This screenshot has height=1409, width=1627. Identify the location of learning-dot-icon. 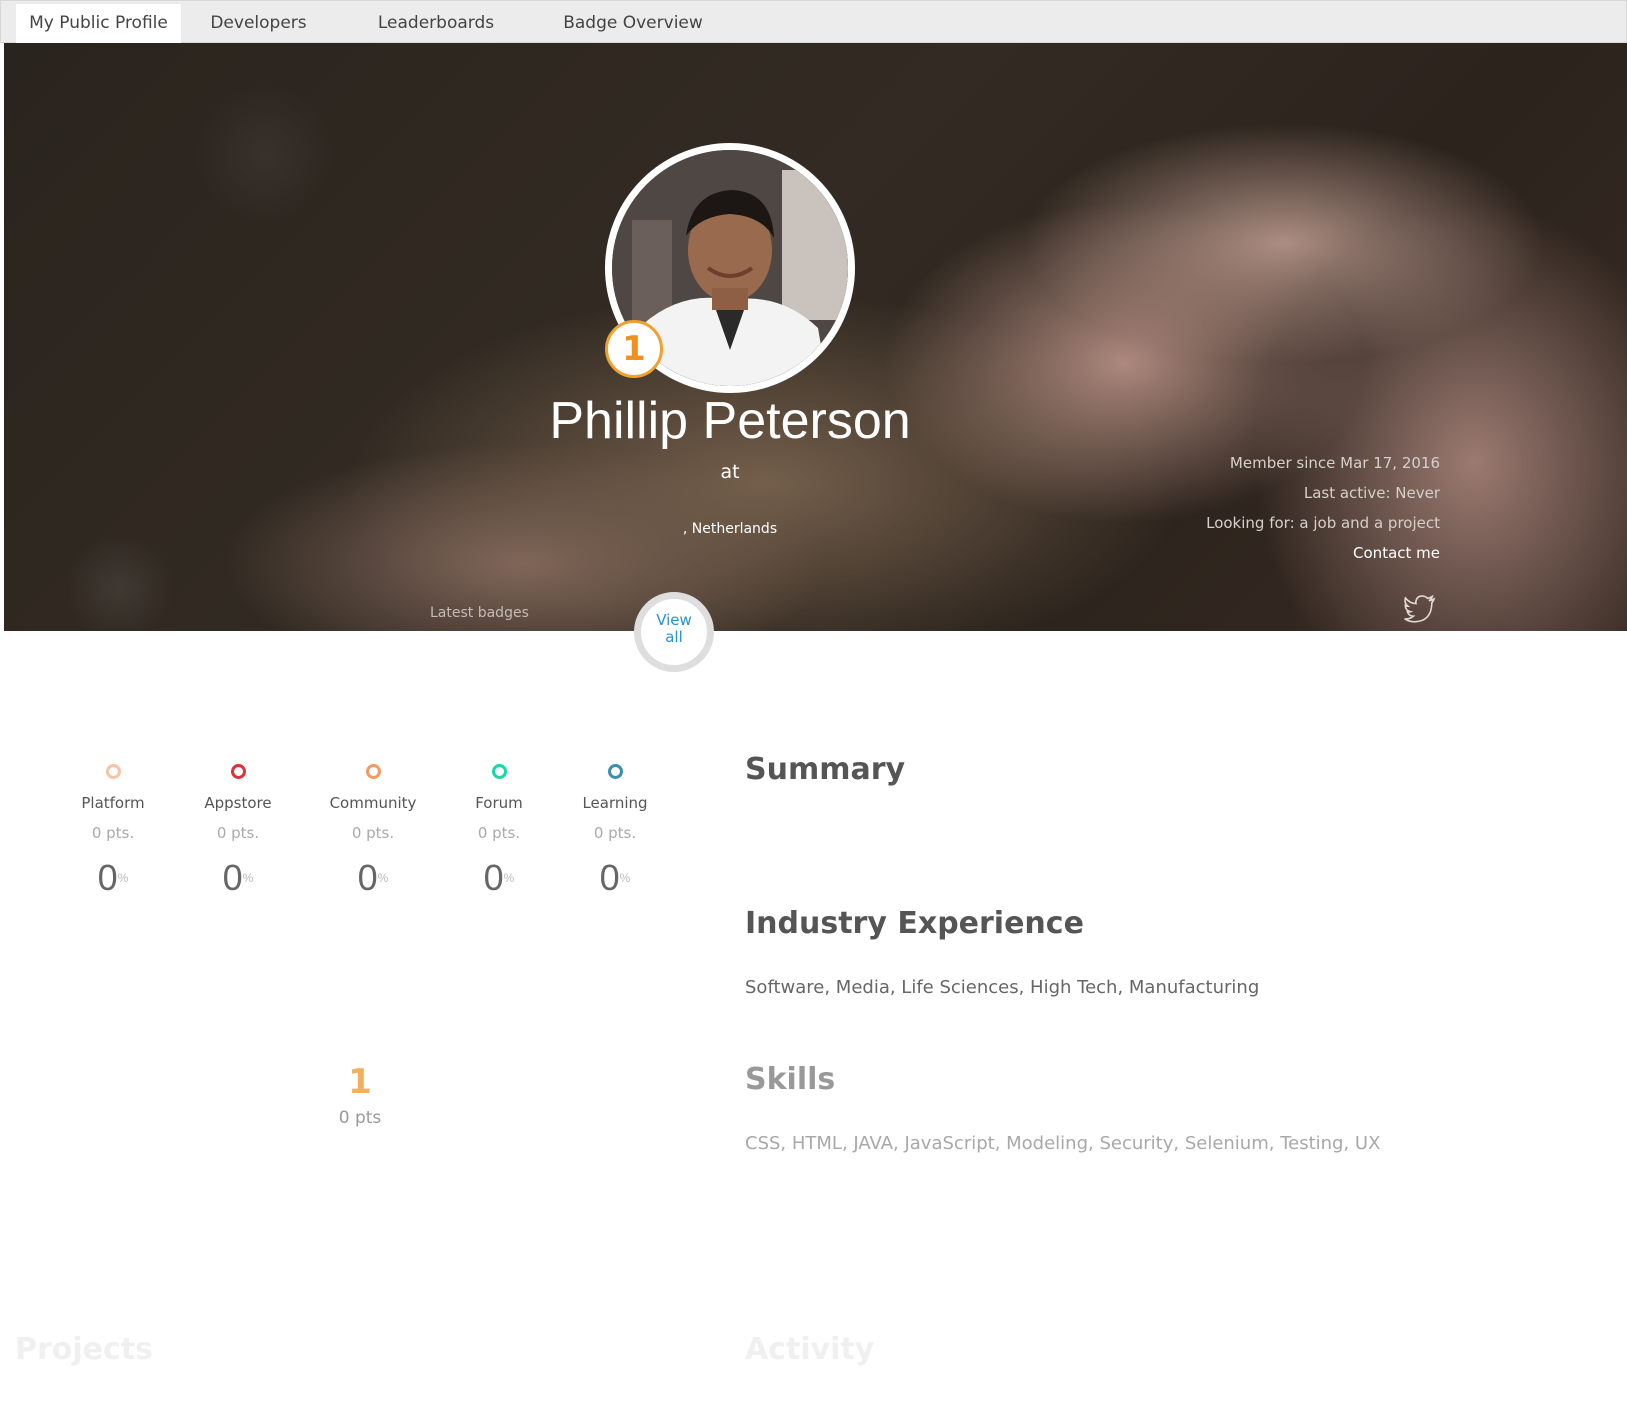
(615, 771).